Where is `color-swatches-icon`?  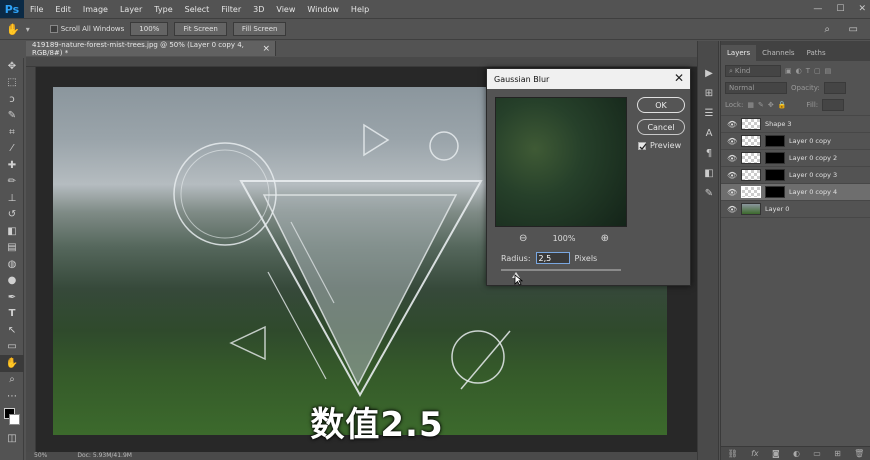
color-swatches-icon is located at coordinates (12, 418).